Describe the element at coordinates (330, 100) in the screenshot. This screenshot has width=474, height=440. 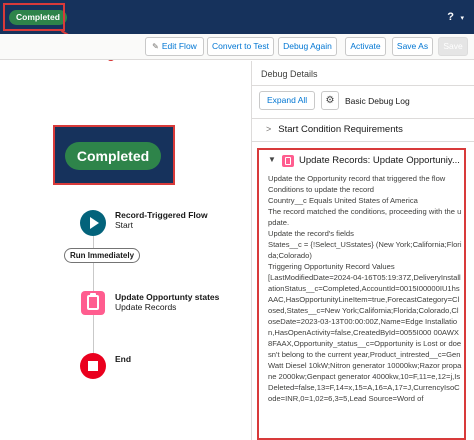
I see `gear-icon: ⚙` at that location.